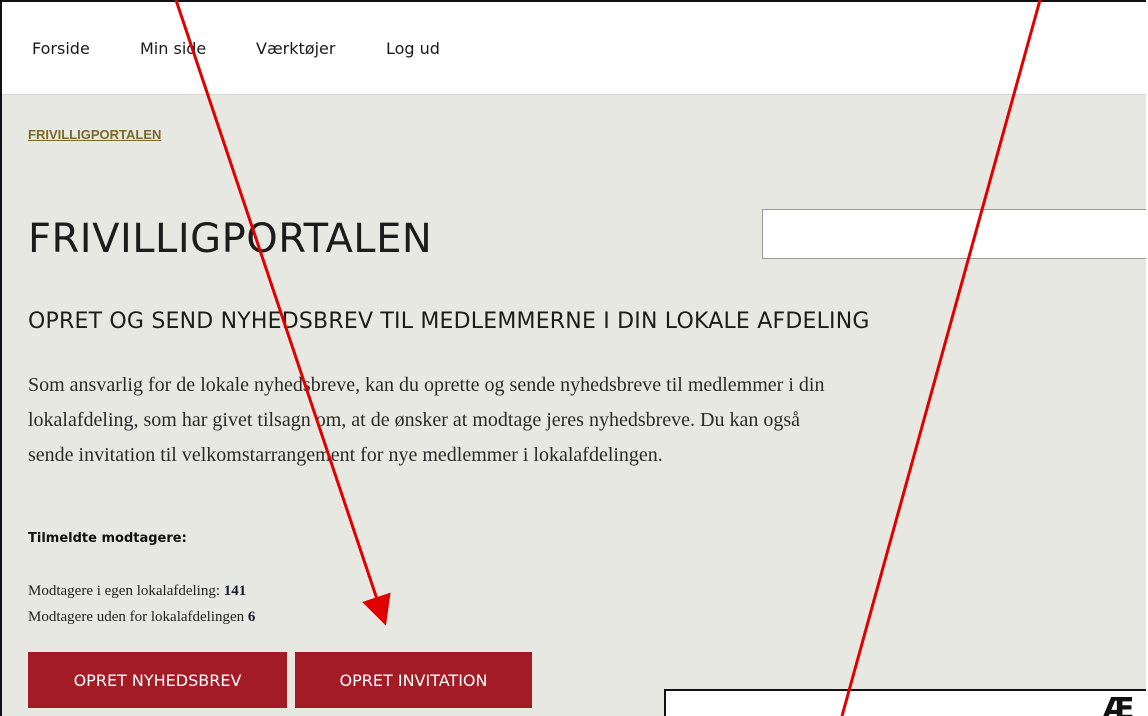 The height and width of the screenshot is (716, 1148). I want to click on nav-item-log-ud: Log ud, so click(413, 48).